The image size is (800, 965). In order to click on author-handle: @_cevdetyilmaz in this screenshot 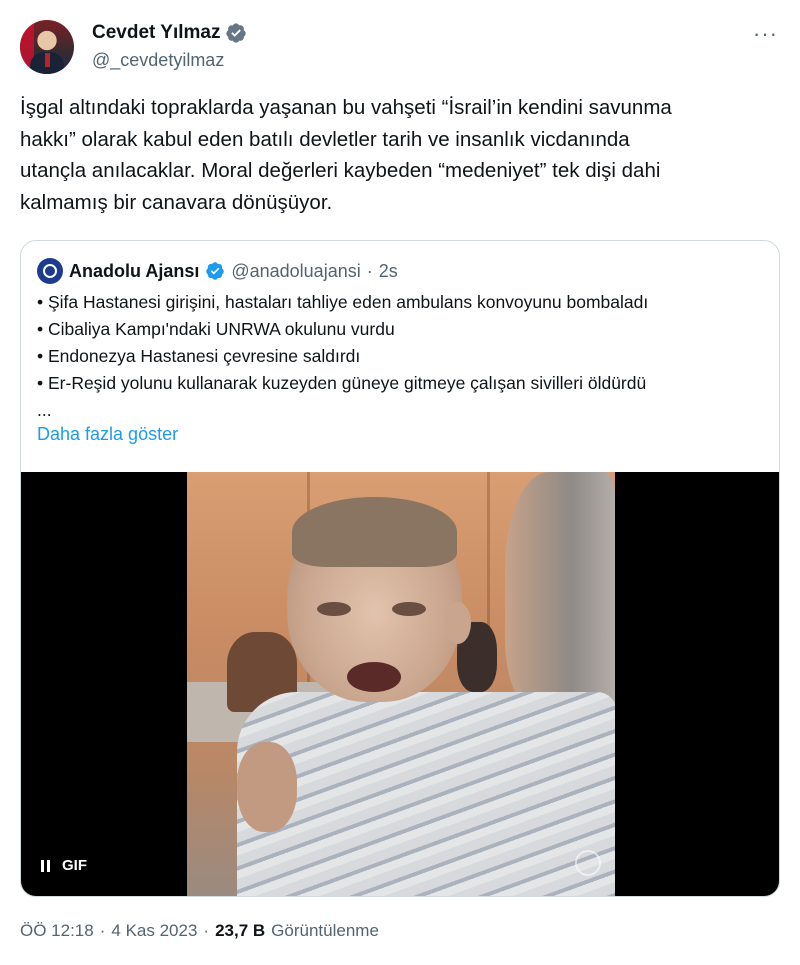, I will do `click(158, 60)`.